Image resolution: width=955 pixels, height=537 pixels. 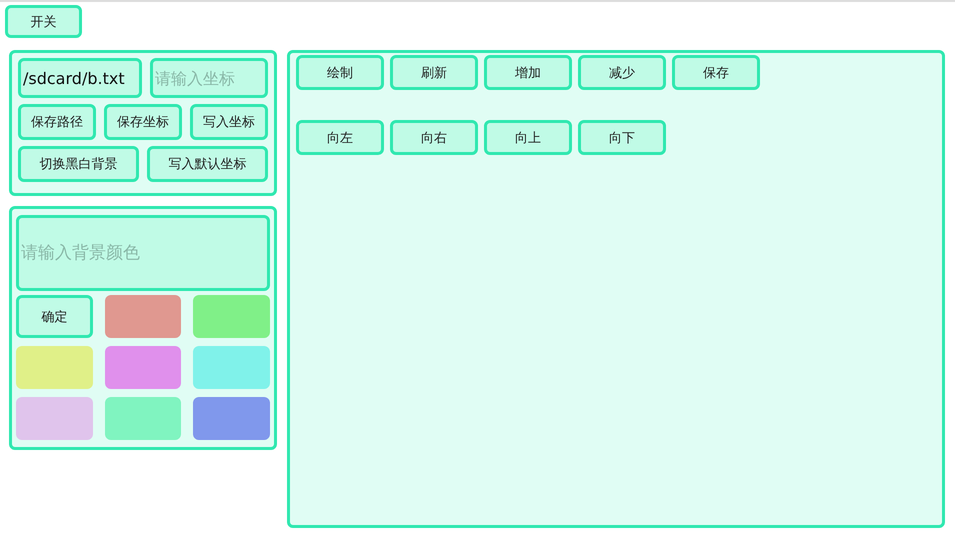 I want to click on action-button: 向左, so click(x=340, y=137).